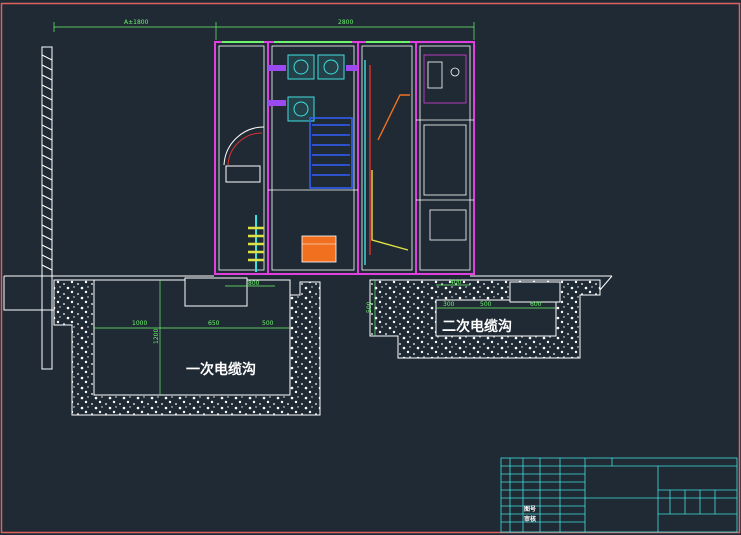 This screenshot has height=535, width=741. Describe the element at coordinates (619, 495) in the screenshot. I see `title-block` at that location.